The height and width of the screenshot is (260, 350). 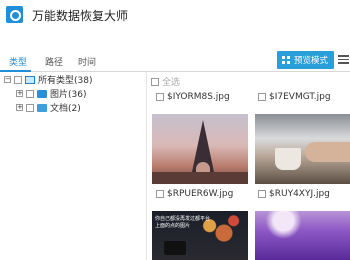 What do you see at coordinates (286, 60) in the screenshot?
I see `grid-icon` at bounding box center [286, 60].